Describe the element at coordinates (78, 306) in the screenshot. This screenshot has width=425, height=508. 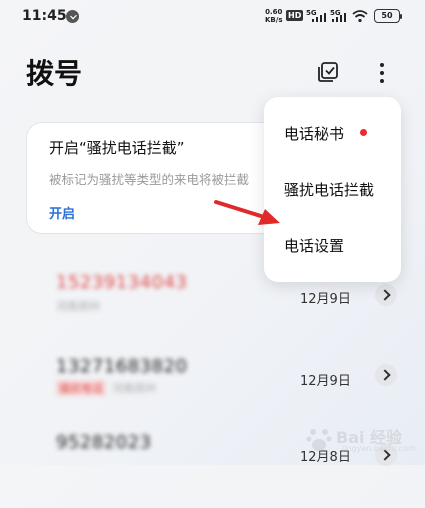
I see `call-location: 河南郑州` at that location.